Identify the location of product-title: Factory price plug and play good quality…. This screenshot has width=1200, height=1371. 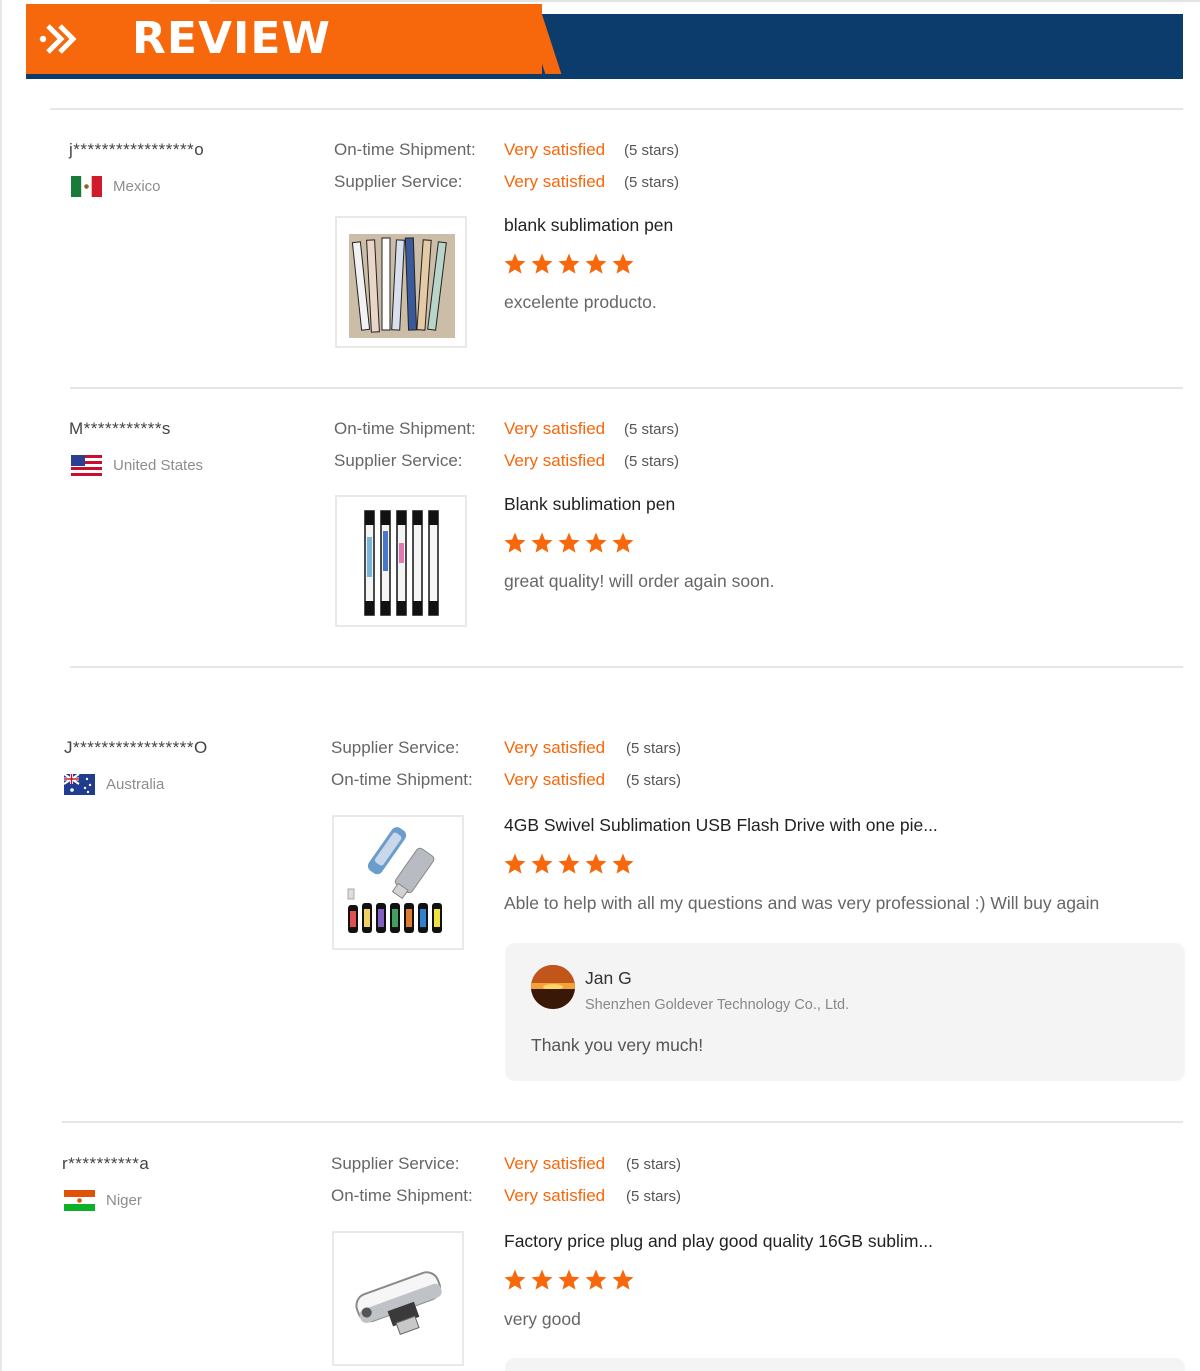
(718, 1241).